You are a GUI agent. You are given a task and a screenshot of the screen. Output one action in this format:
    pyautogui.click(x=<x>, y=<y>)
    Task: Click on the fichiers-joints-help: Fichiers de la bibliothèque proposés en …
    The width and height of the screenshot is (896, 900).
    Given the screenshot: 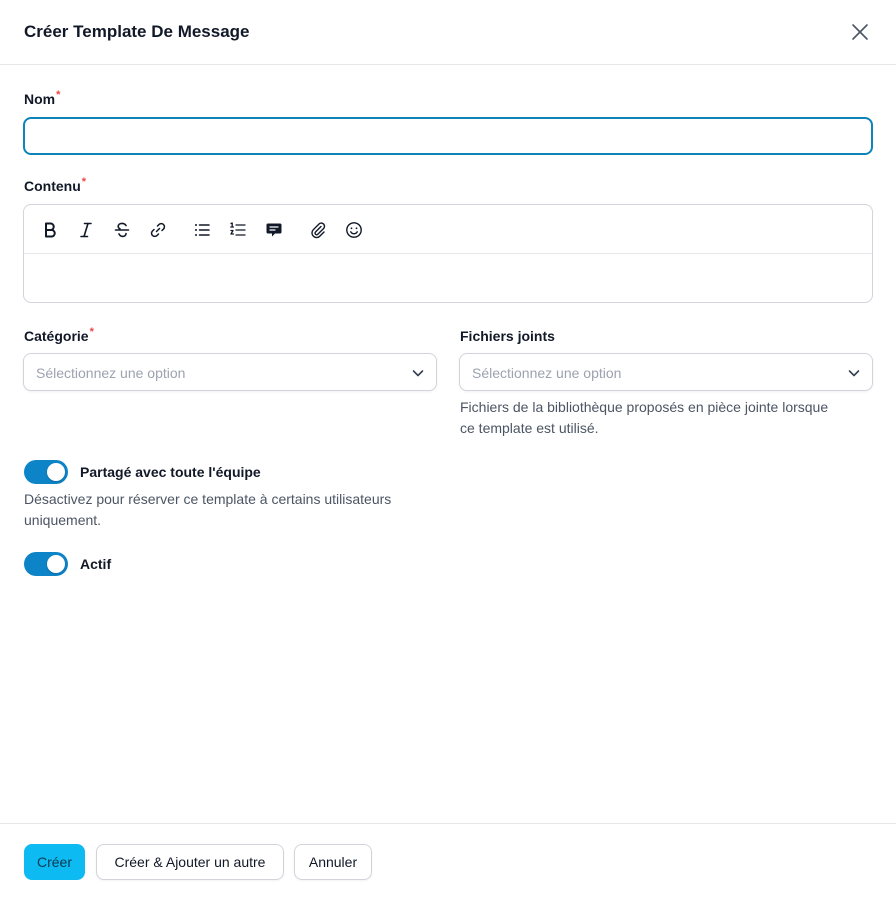 What is the action you would take?
    pyautogui.click(x=644, y=418)
    